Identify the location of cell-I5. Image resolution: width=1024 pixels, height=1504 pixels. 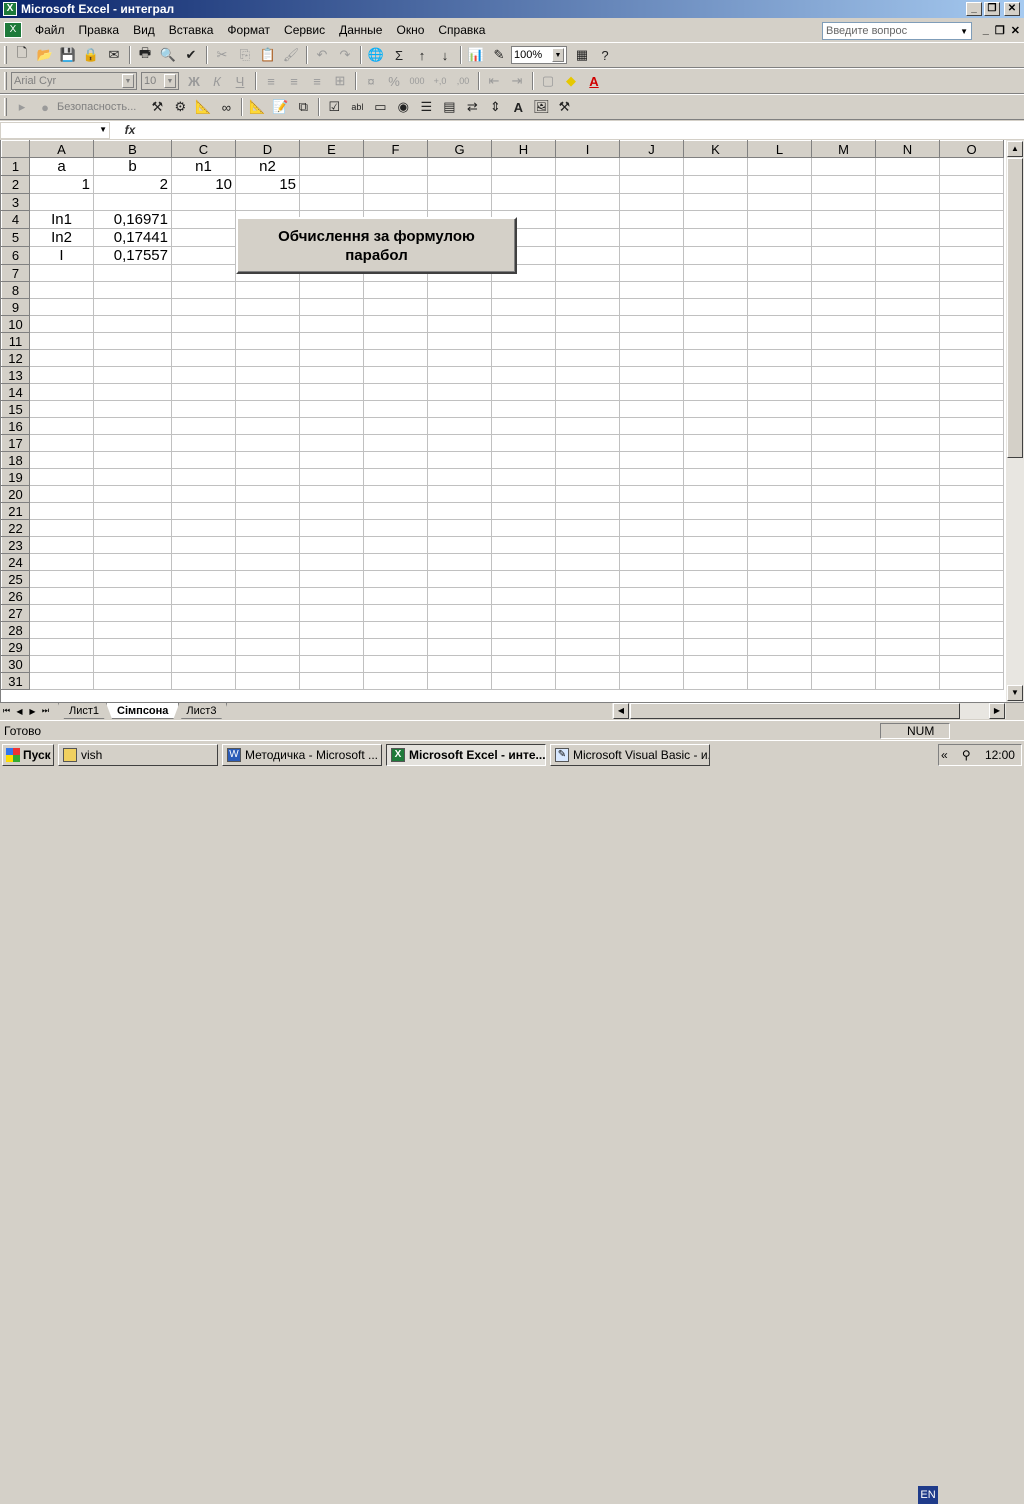
(587, 237).